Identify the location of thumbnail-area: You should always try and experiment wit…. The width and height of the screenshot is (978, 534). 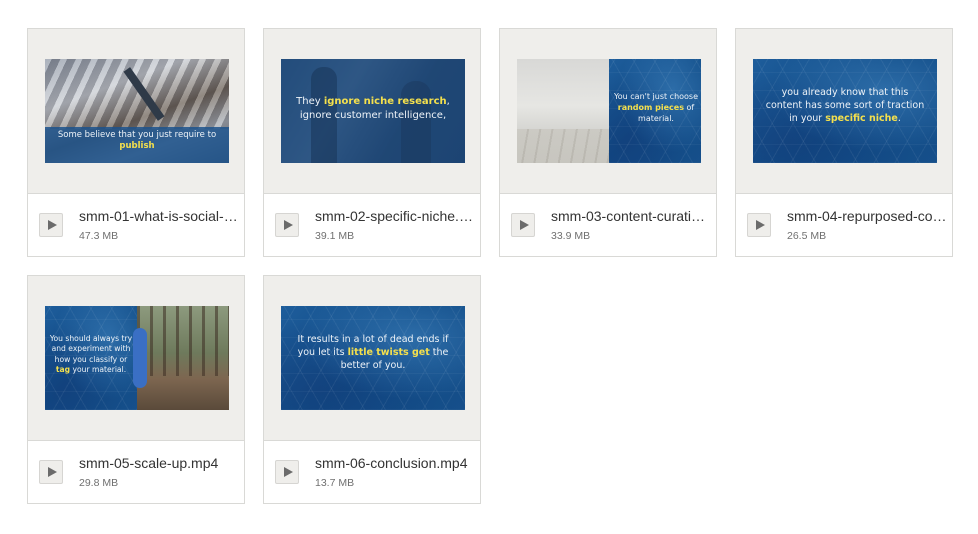
(136, 358).